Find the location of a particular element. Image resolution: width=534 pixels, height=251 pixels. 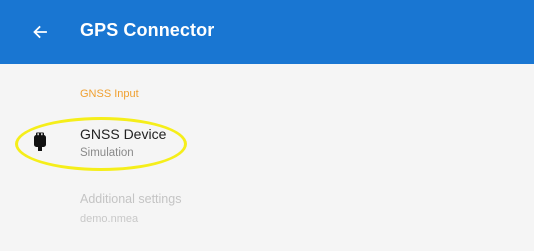

gnss-device-title: GNSS Device is located at coordinates (123, 134).